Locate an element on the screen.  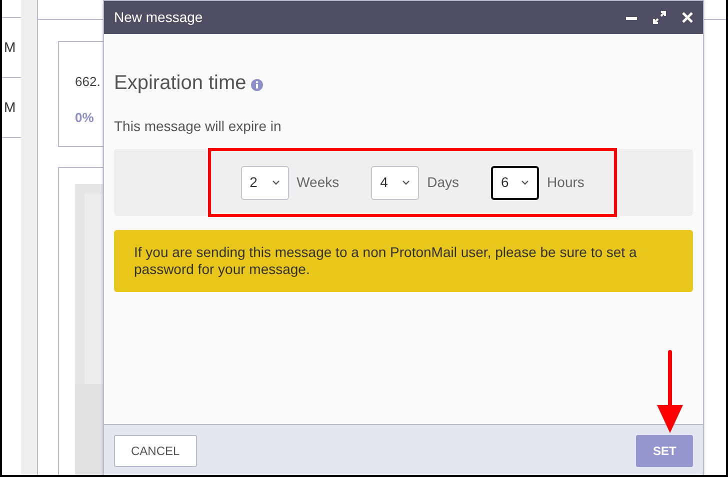
warning-alert: If you are sending this message to a non ProtonMail user, please be sure to set a password for your message. is located at coordinates (403, 261).